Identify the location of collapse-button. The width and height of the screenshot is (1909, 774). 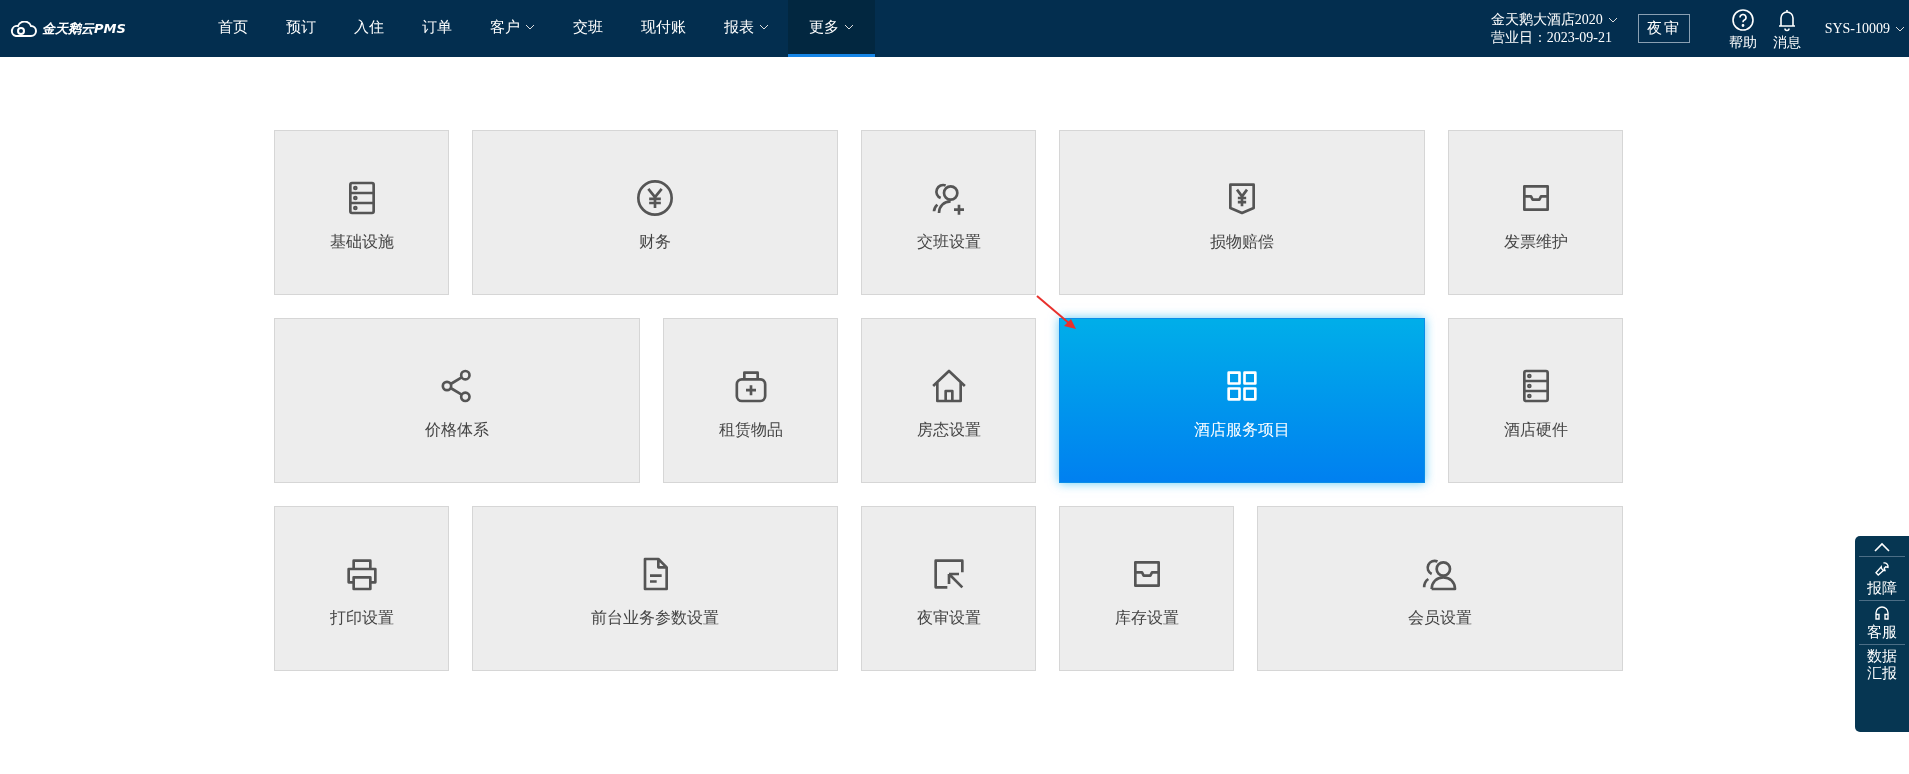
(1882, 548).